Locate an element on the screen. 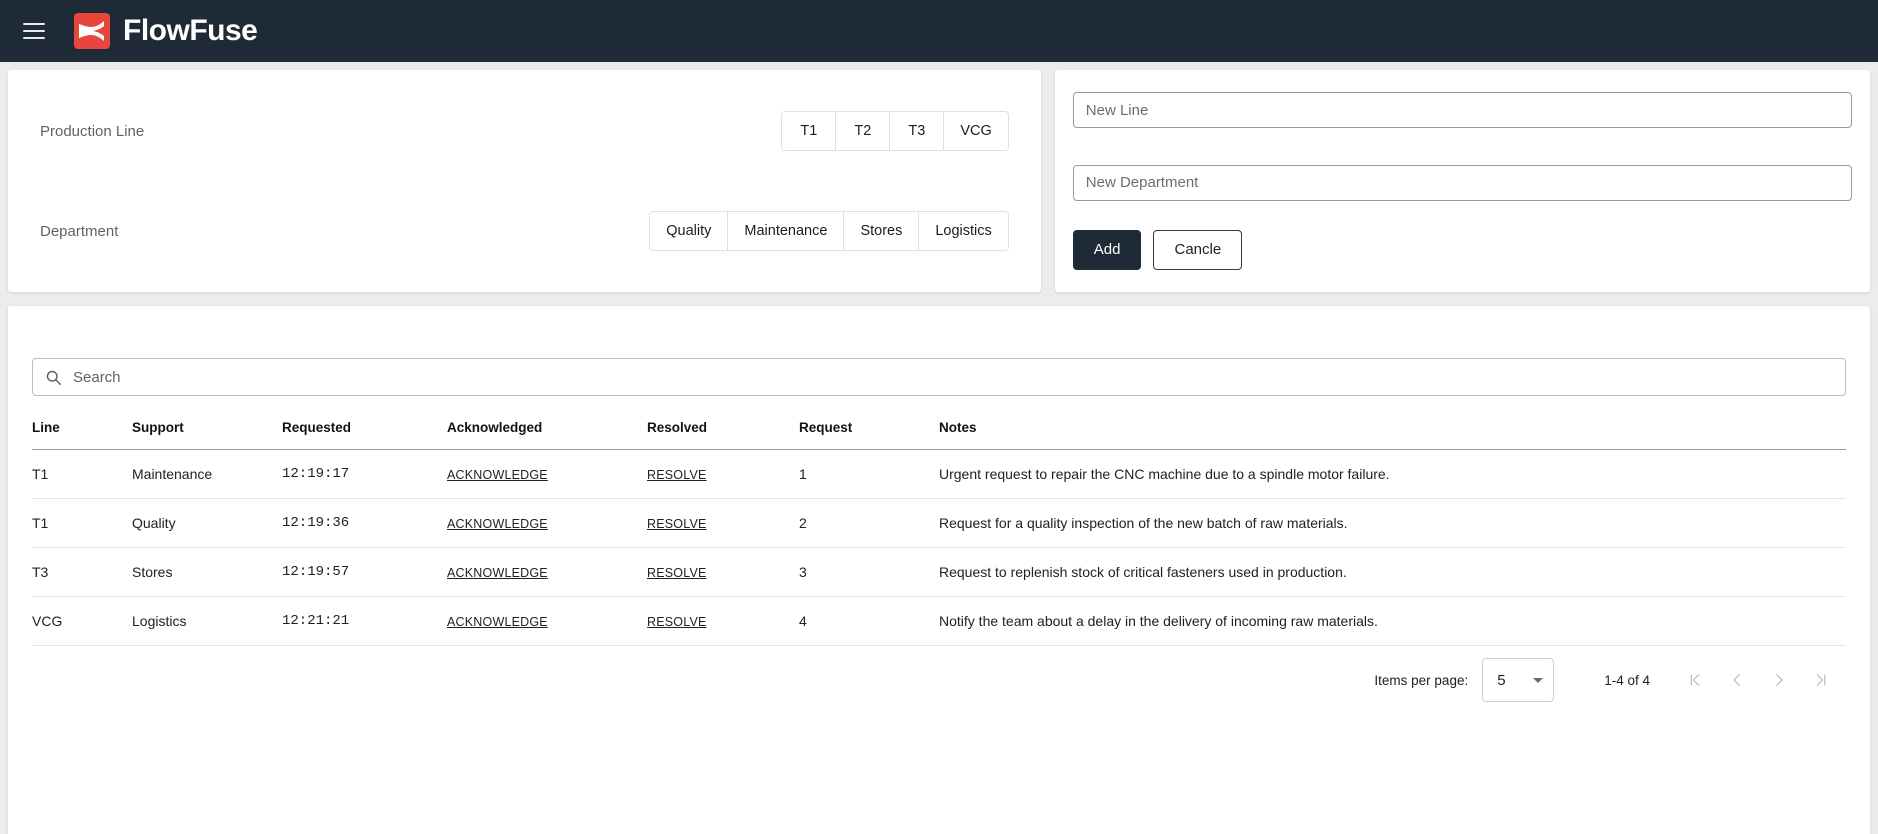 The image size is (1878, 834). department-option-logistics: Logistics is located at coordinates (963, 231).